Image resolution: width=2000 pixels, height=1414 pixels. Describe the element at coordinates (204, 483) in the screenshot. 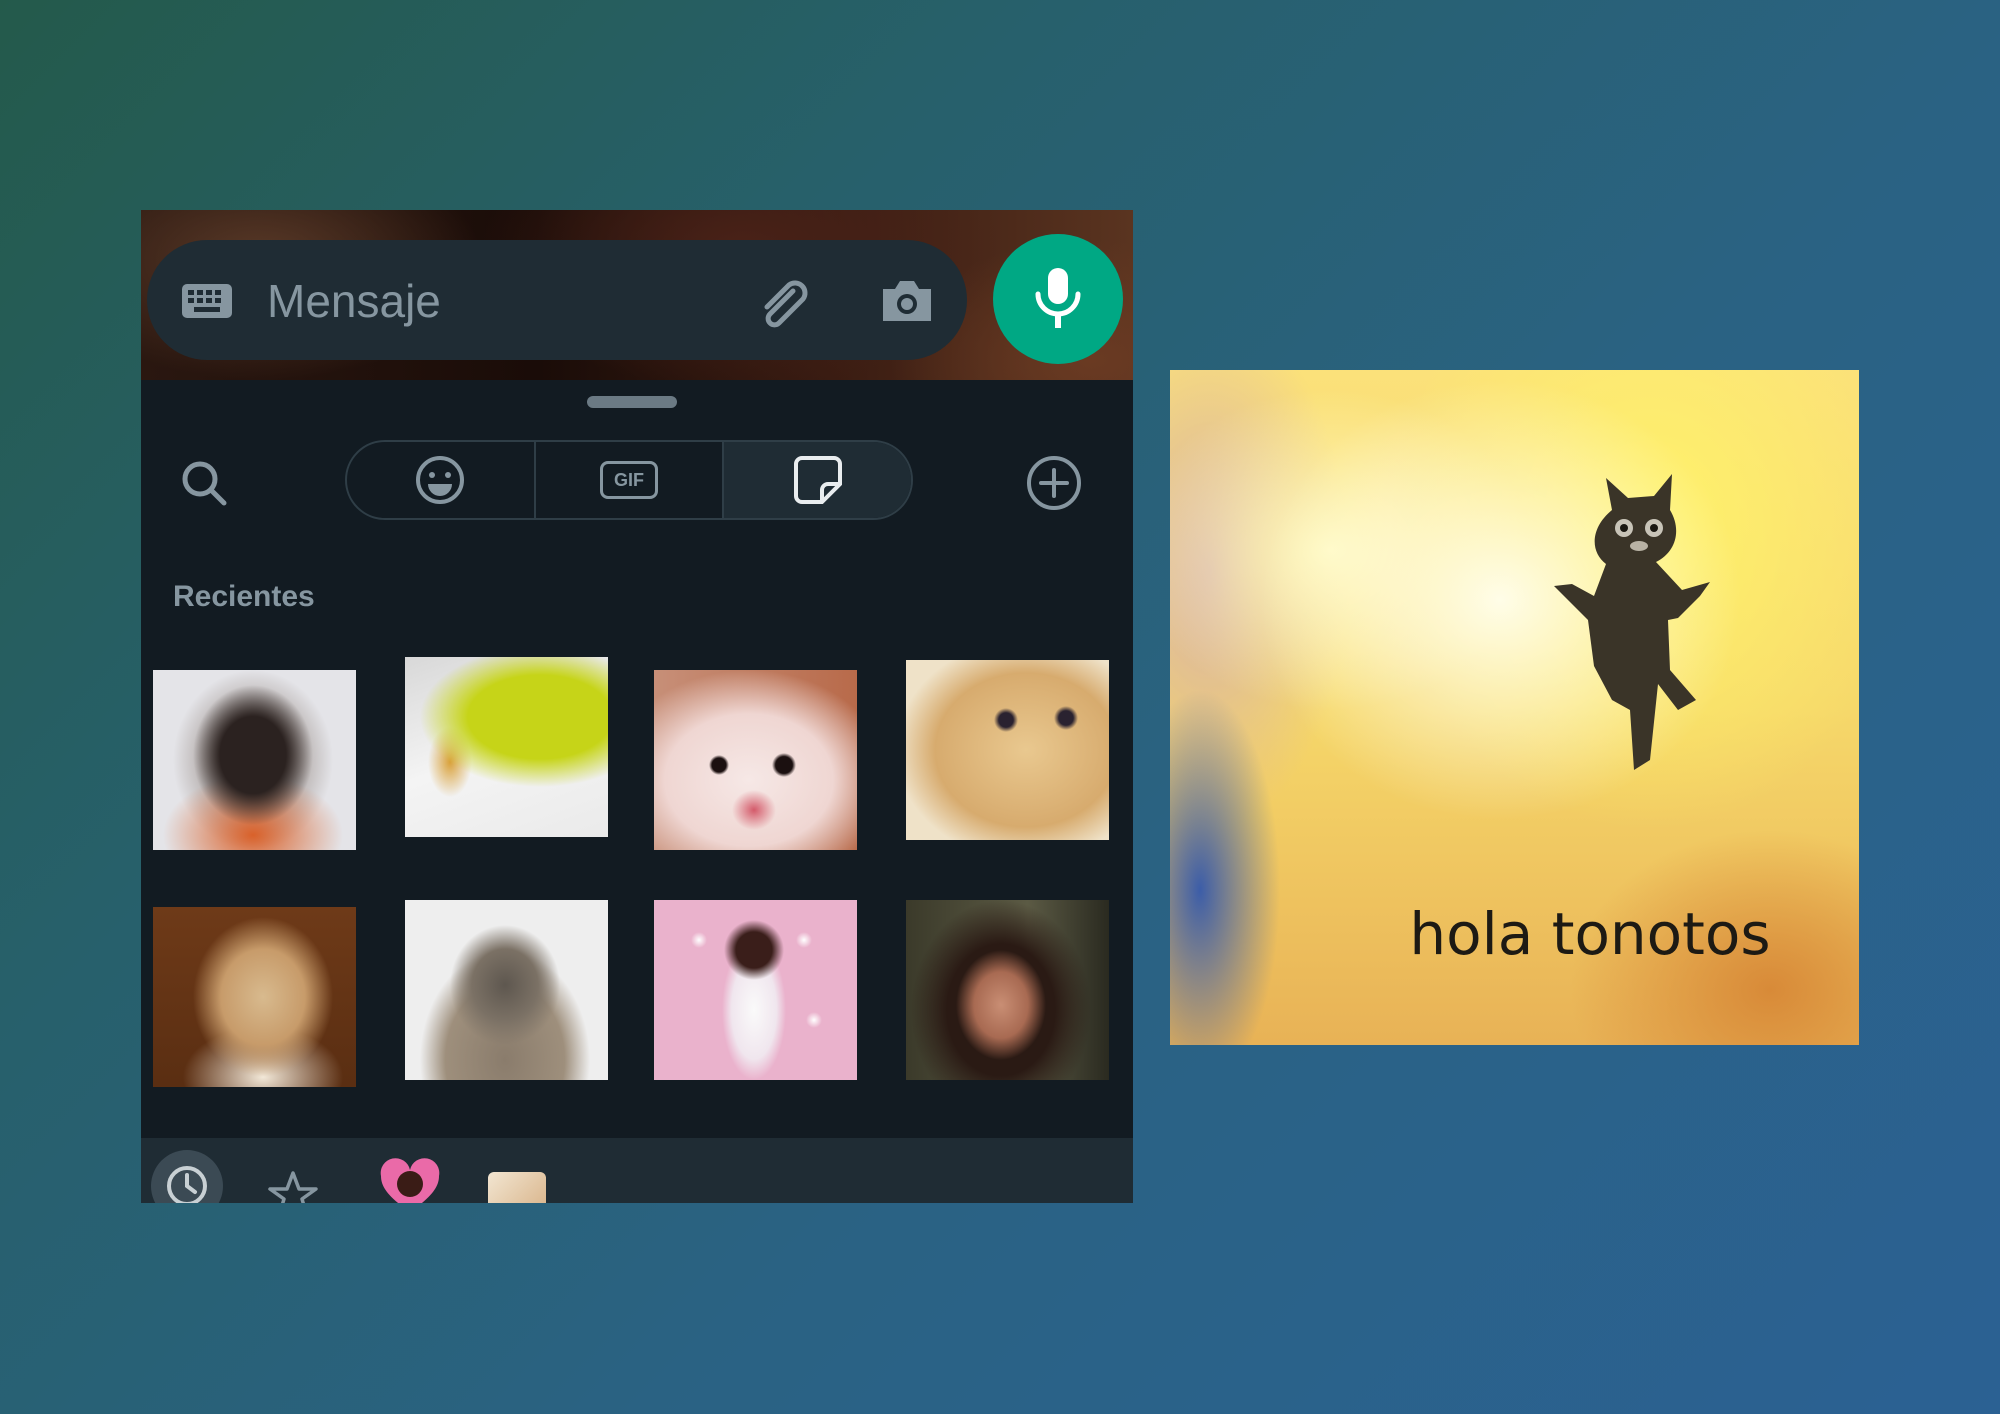

I see `search-icon` at that location.